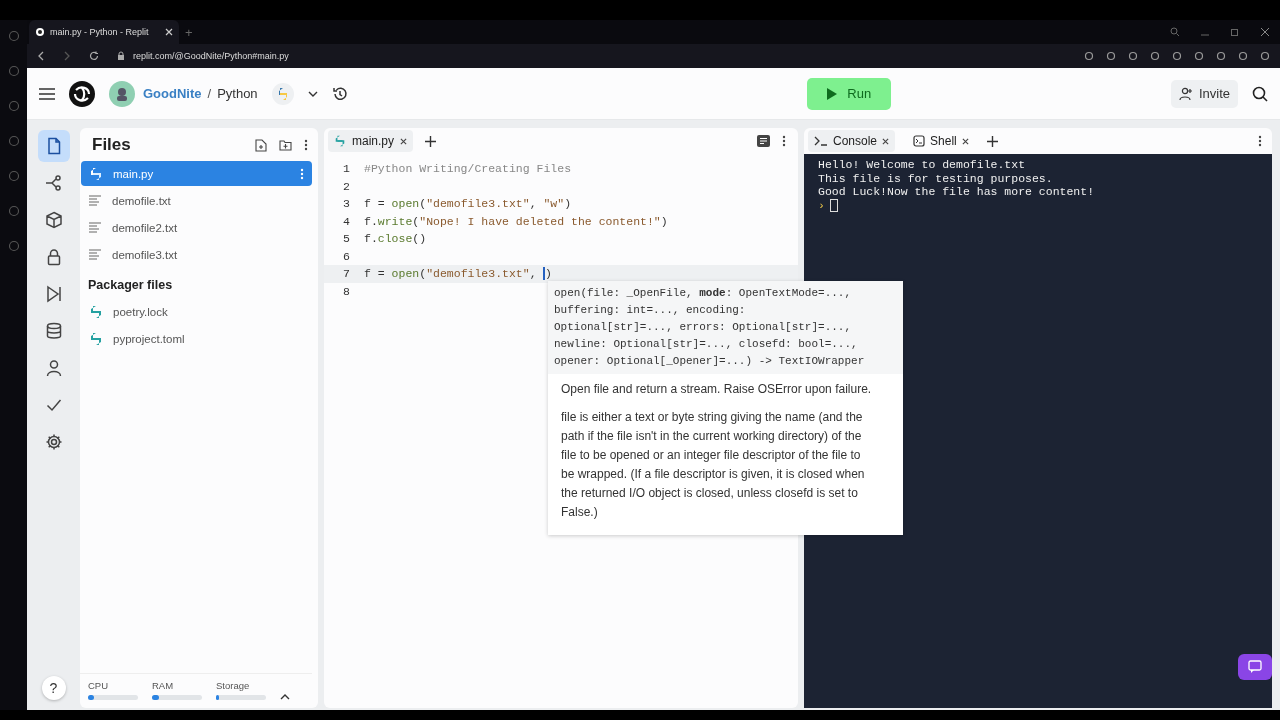 The height and width of the screenshot is (720, 1280). I want to click on file-item: main.py, so click(196, 173).